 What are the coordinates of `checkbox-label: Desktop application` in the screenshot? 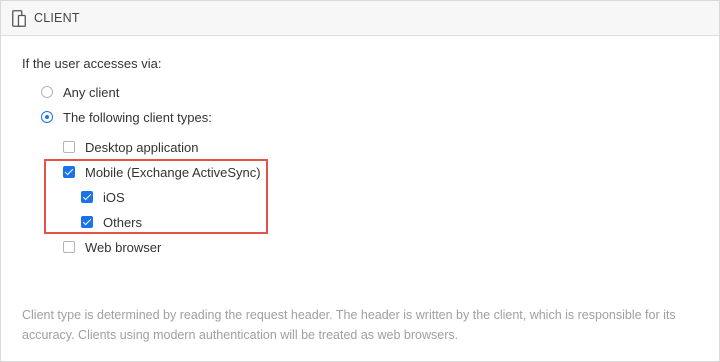 It's located at (142, 147).